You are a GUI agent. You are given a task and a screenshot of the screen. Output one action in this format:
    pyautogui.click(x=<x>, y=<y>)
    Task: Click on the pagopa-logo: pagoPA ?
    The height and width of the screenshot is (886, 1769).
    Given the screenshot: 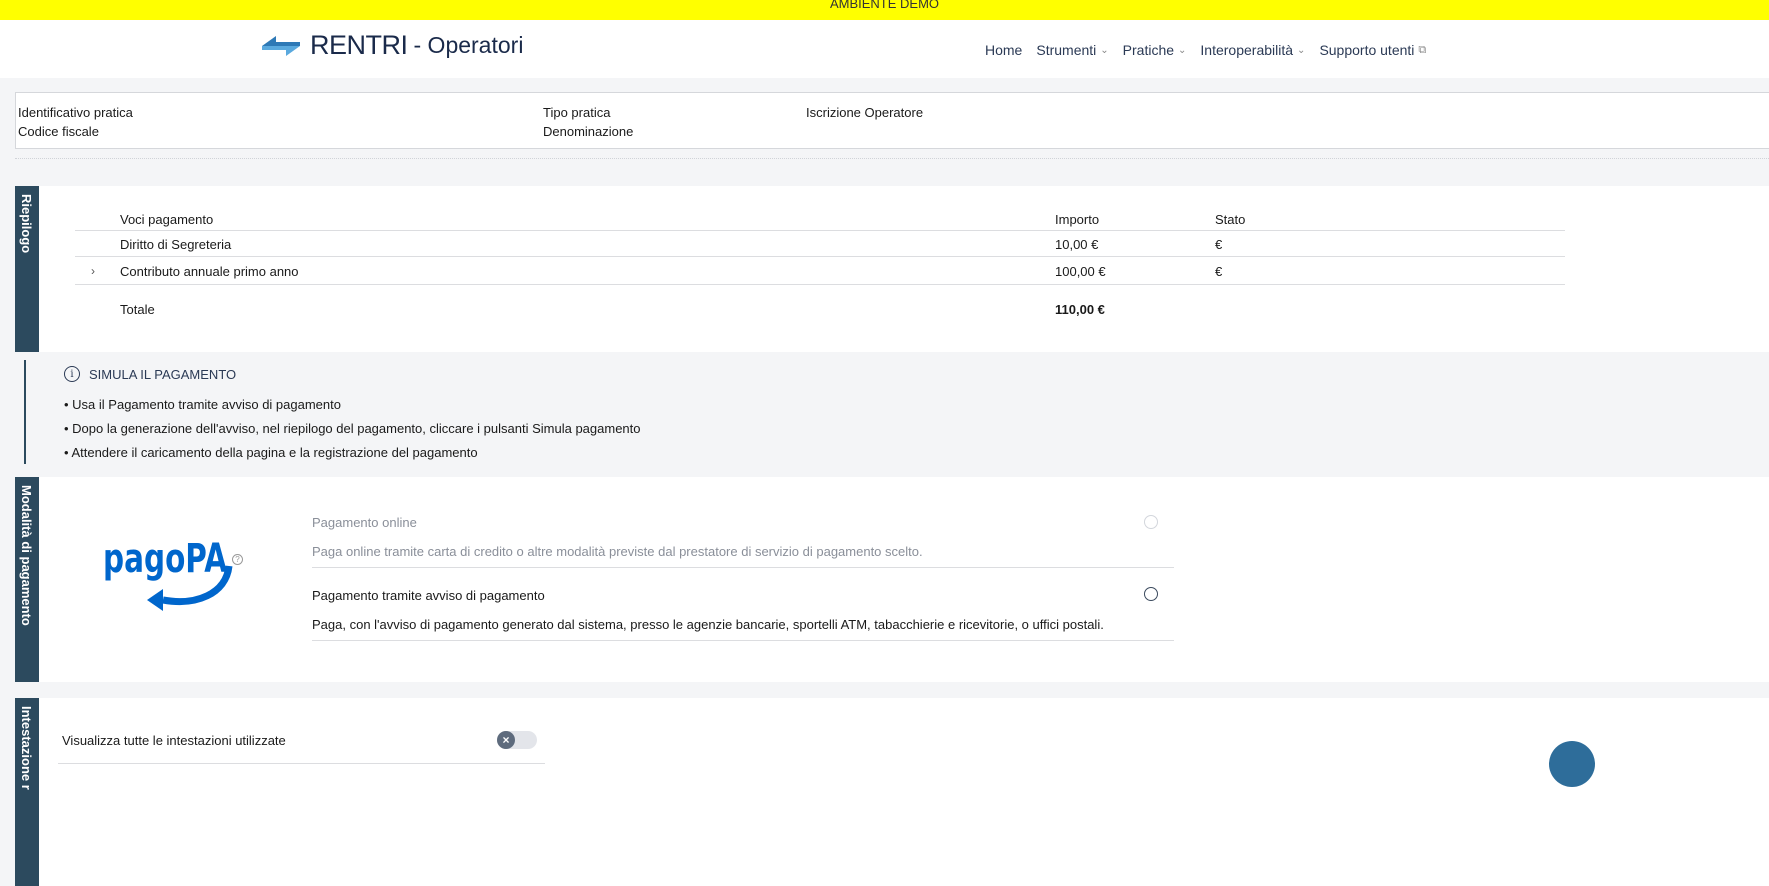 What is the action you would take?
    pyautogui.click(x=181, y=572)
    